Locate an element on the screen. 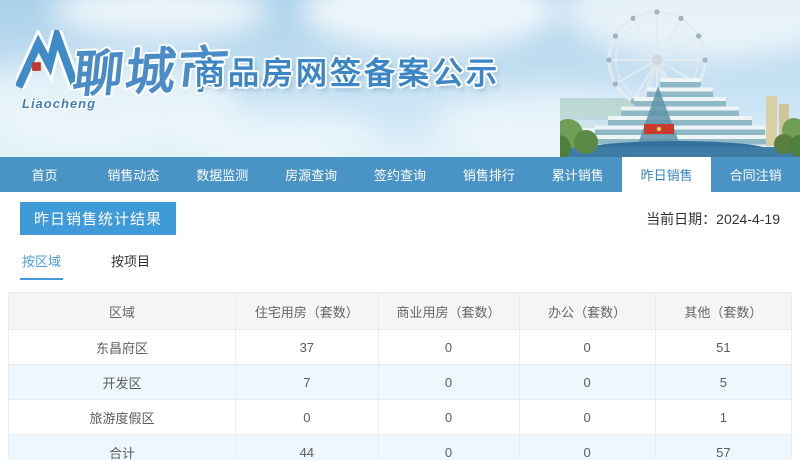  nav-item-cumulative-sales: 累计销售 is located at coordinates (577, 174).